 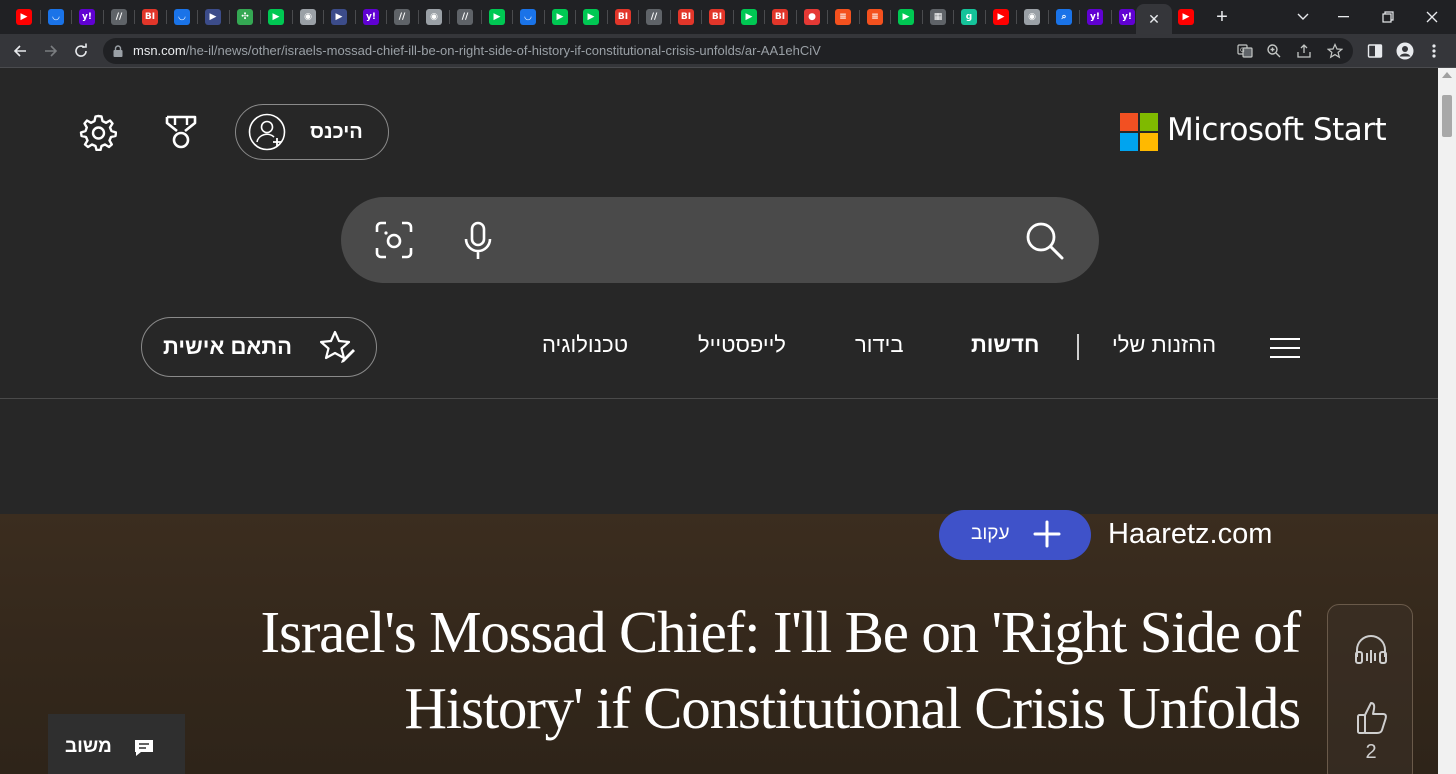 What do you see at coordinates (81, 51) in the screenshot?
I see `reload-button` at bounding box center [81, 51].